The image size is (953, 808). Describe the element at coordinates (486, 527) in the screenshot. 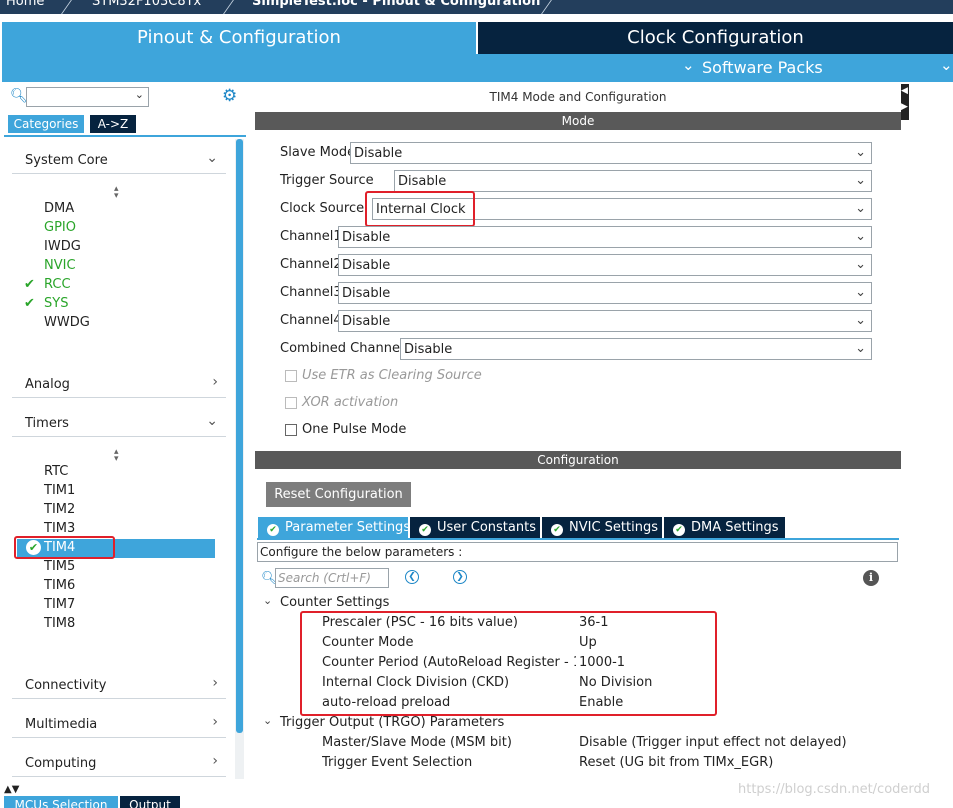

I see `tab-label: User Constants` at that location.